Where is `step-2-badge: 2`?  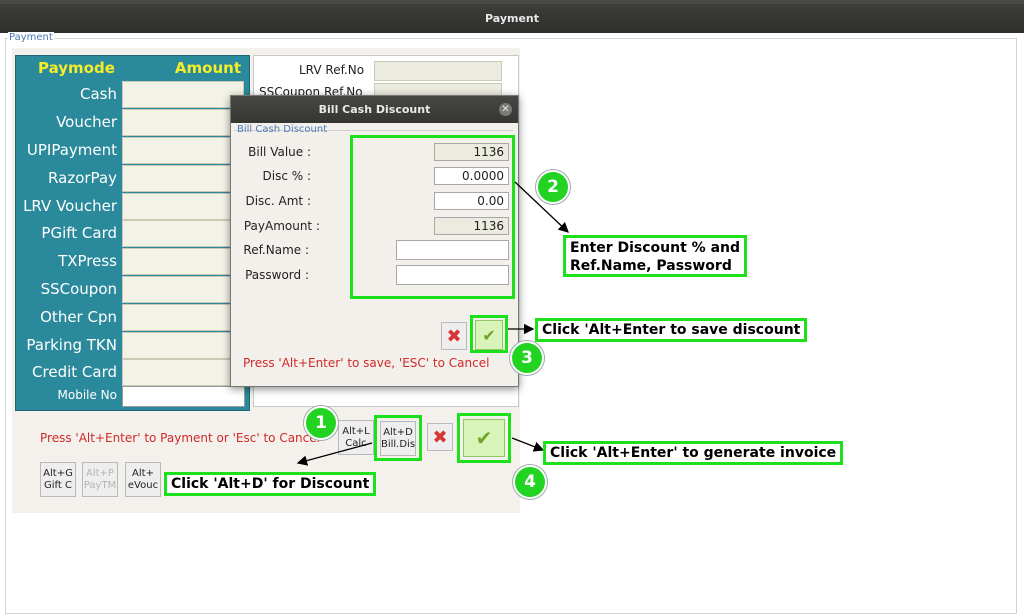
step-2-badge: 2 is located at coordinates (553, 187).